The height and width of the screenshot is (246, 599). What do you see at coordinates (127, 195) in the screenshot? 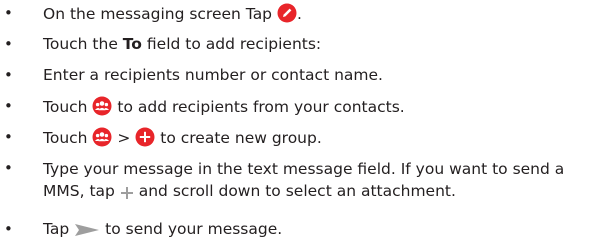
I see `plus-icon` at bounding box center [127, 195].